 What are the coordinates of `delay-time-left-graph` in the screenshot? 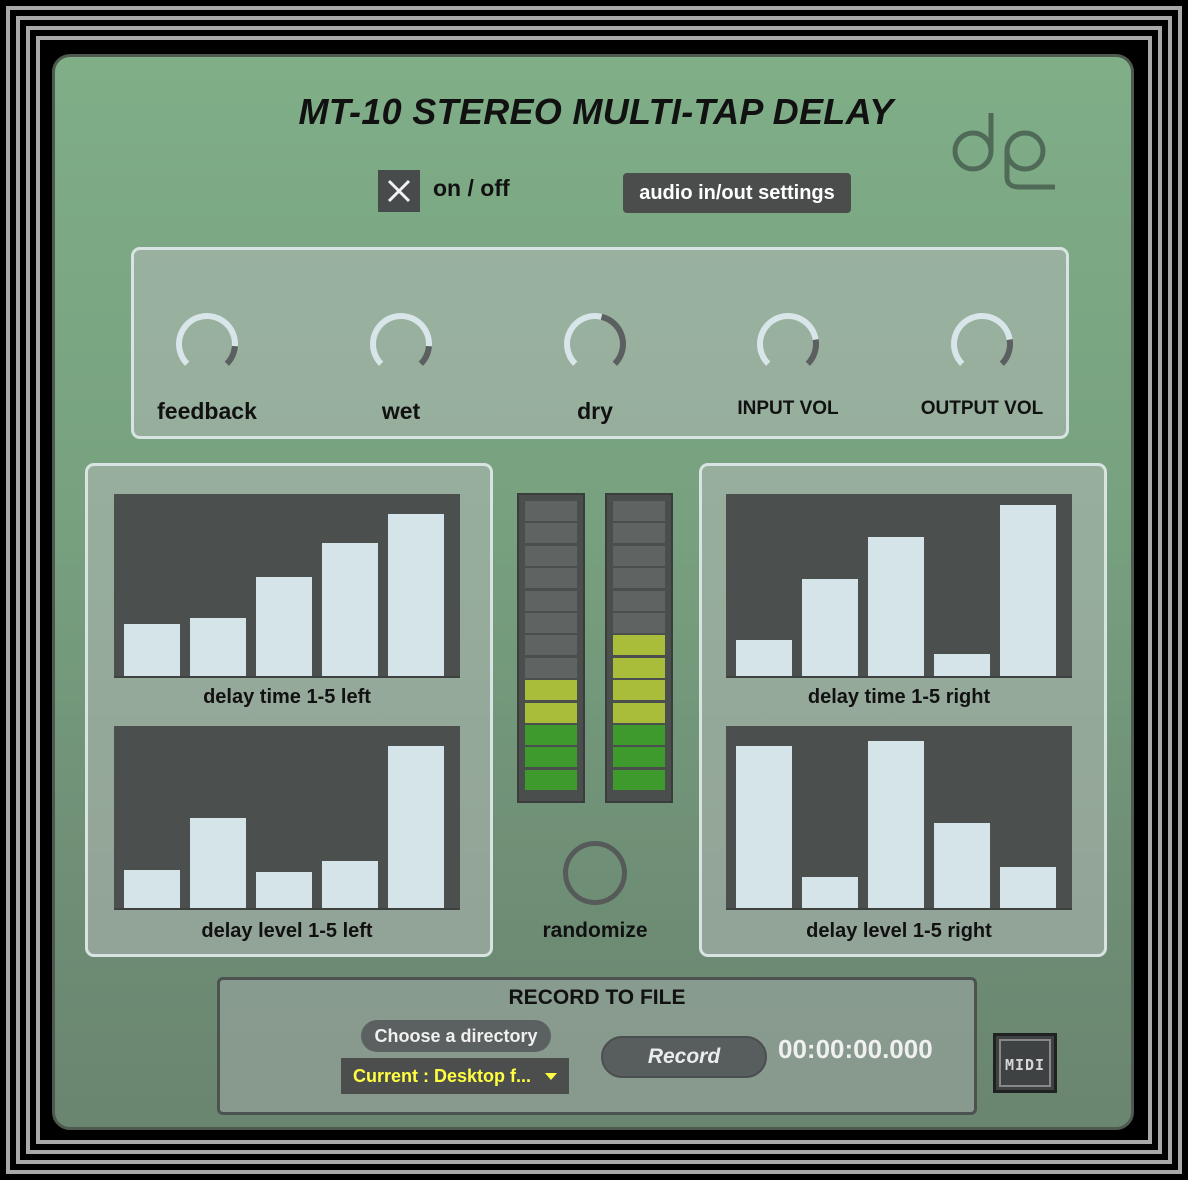 It's located at (287, 586).